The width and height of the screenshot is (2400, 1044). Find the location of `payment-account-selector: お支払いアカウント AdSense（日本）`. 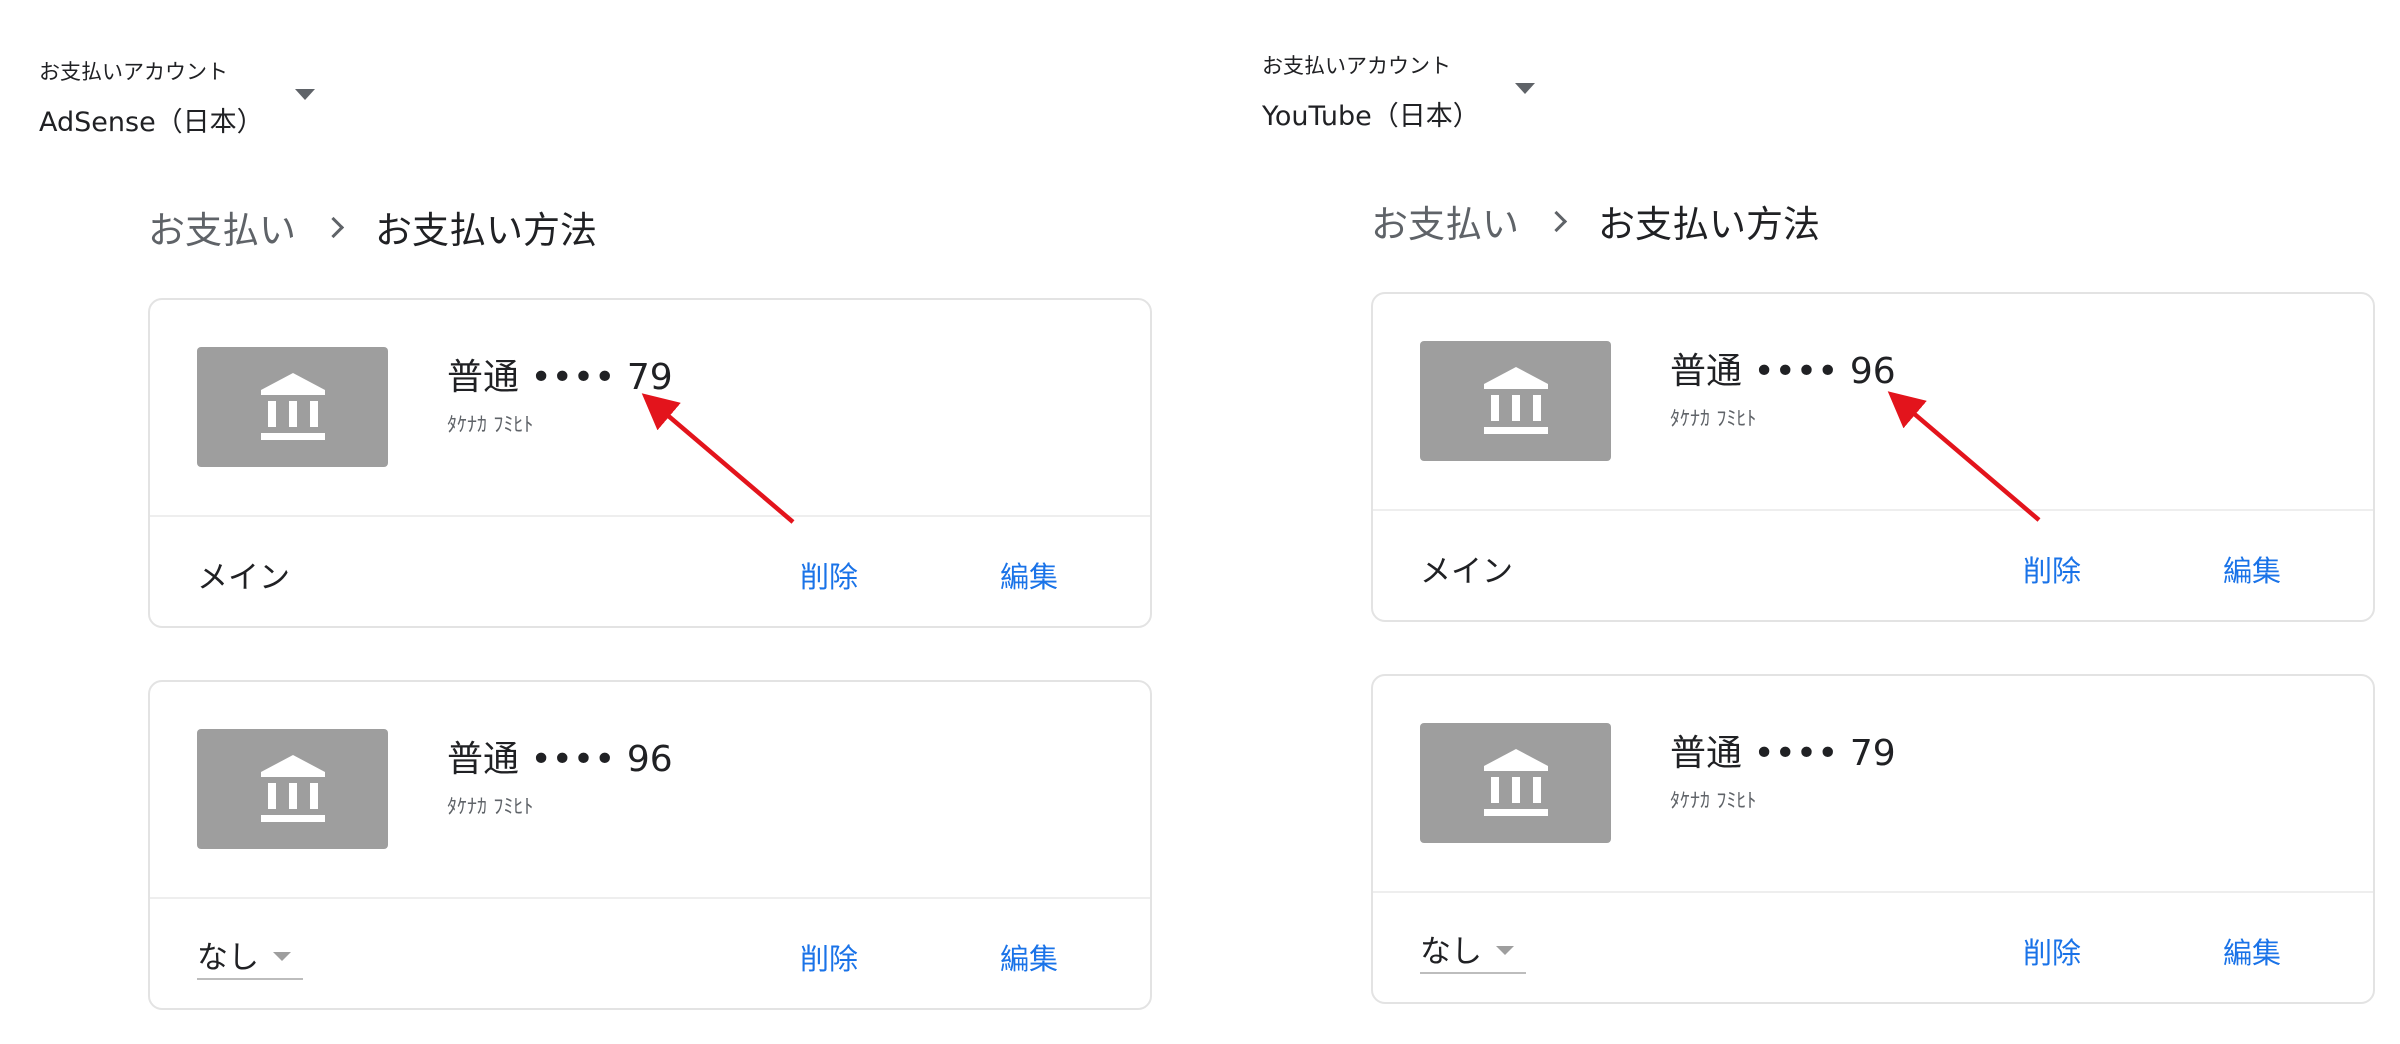

payment-account-selector: お支払いアカウント AdSense（日本） is located at coordinates (151, 97).